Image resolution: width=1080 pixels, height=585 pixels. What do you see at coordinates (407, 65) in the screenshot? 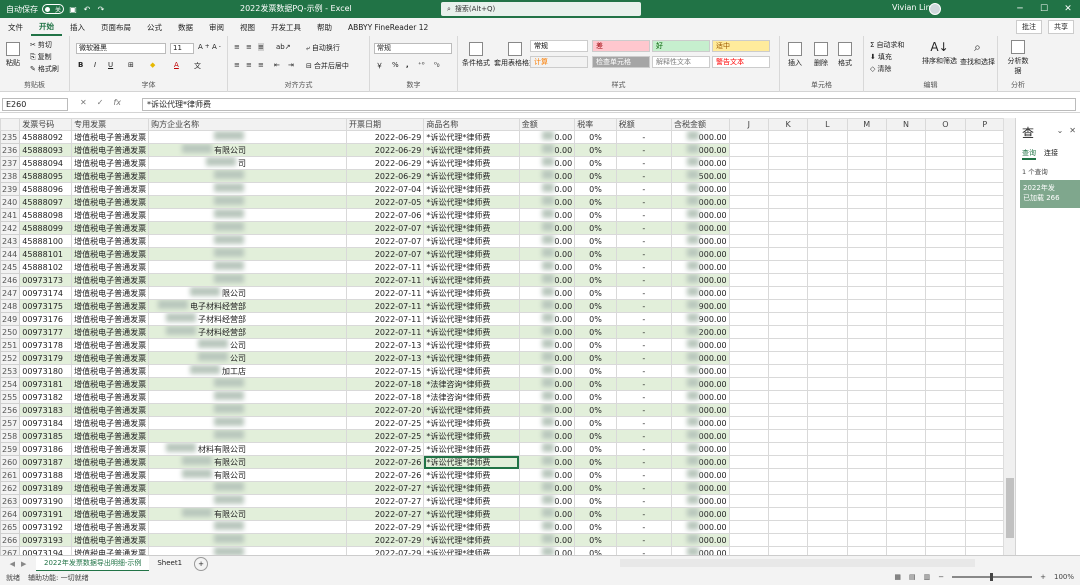
I see `comma-icon: ,` at bounding box center [407, 65].